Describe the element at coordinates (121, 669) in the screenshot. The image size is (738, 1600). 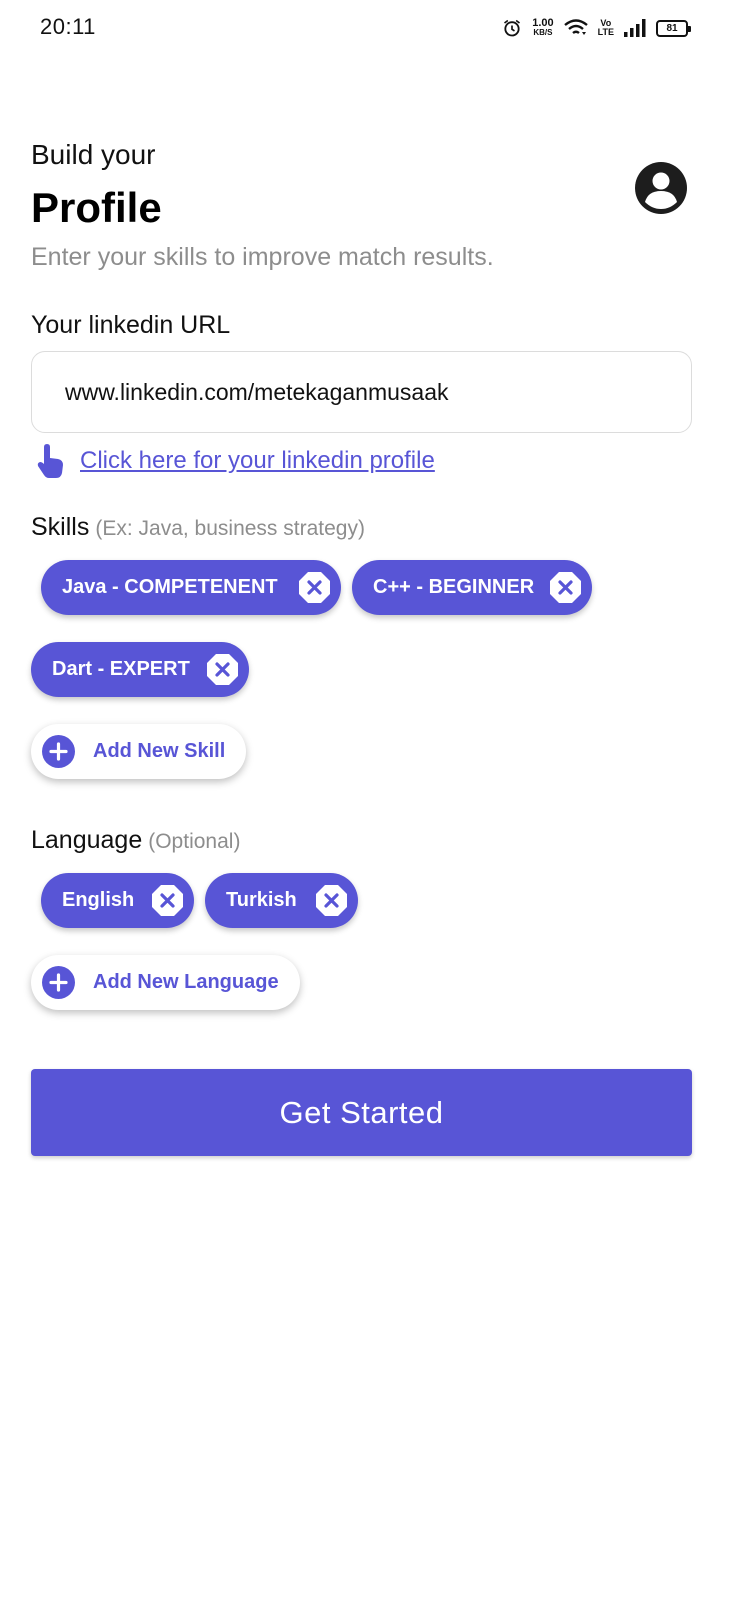
I see `skill-chip-label: Dart - EXPERT` at that location.